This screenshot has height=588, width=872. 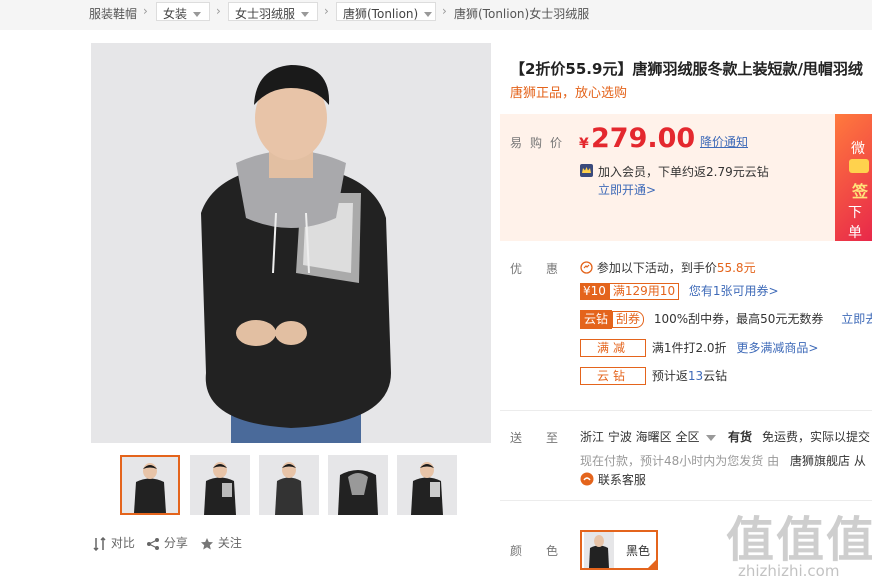 What do you see at coordinates (546, 551) in the screenshot?
I see `color-label: 颜色` at bounding box center [546, 551].